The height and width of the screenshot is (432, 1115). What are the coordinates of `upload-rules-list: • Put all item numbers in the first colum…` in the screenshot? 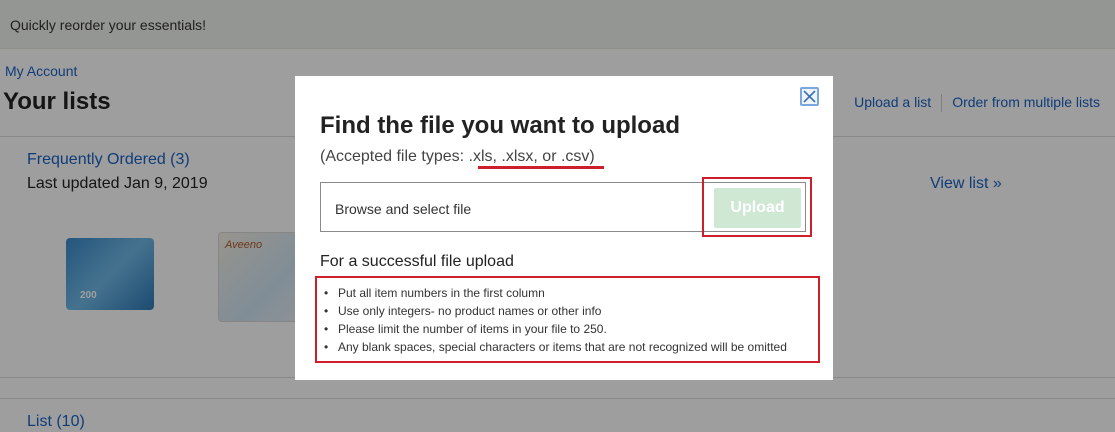 It's located at (552, 320).